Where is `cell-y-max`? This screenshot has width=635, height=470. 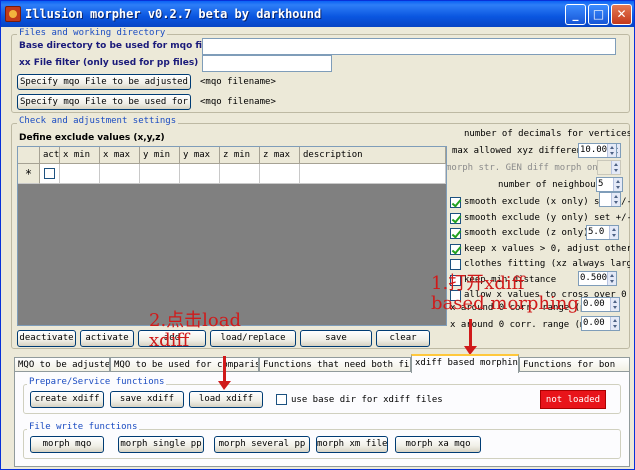 cell-y-max is located at coordinates (200, 174).